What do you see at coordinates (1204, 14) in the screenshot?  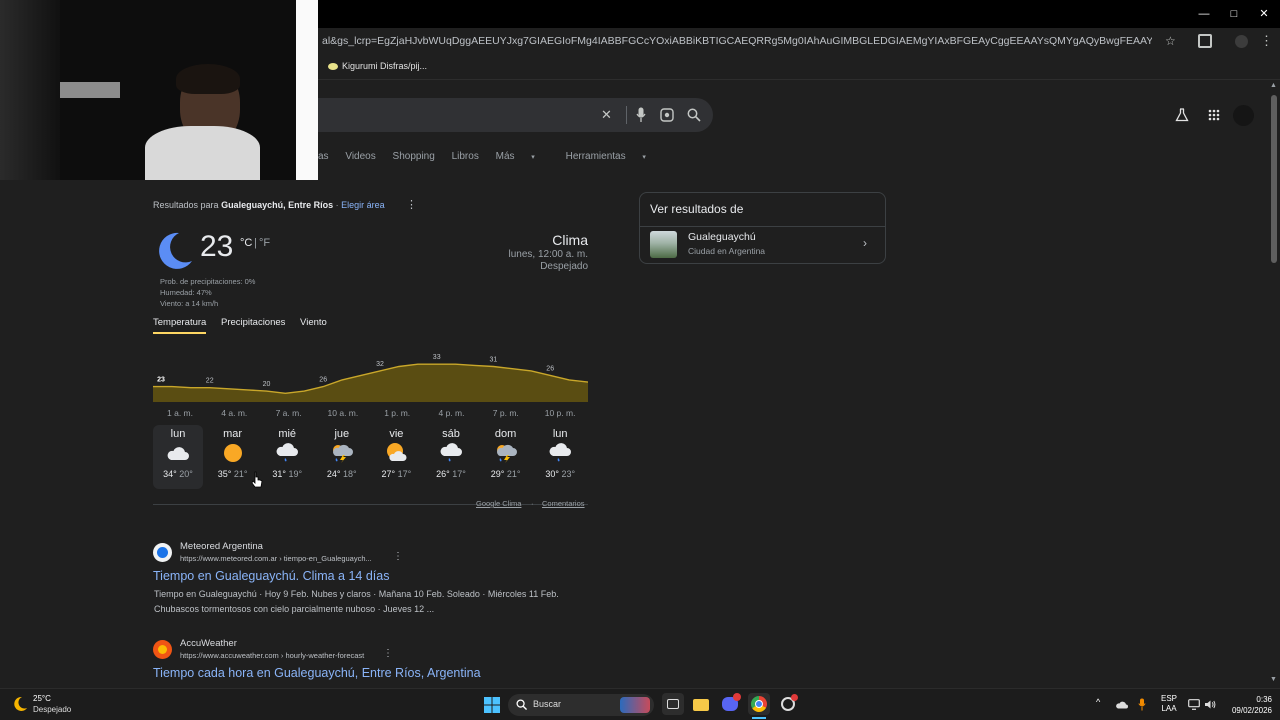 I see `minimize-button: —` at bounding box center [1204, 14].